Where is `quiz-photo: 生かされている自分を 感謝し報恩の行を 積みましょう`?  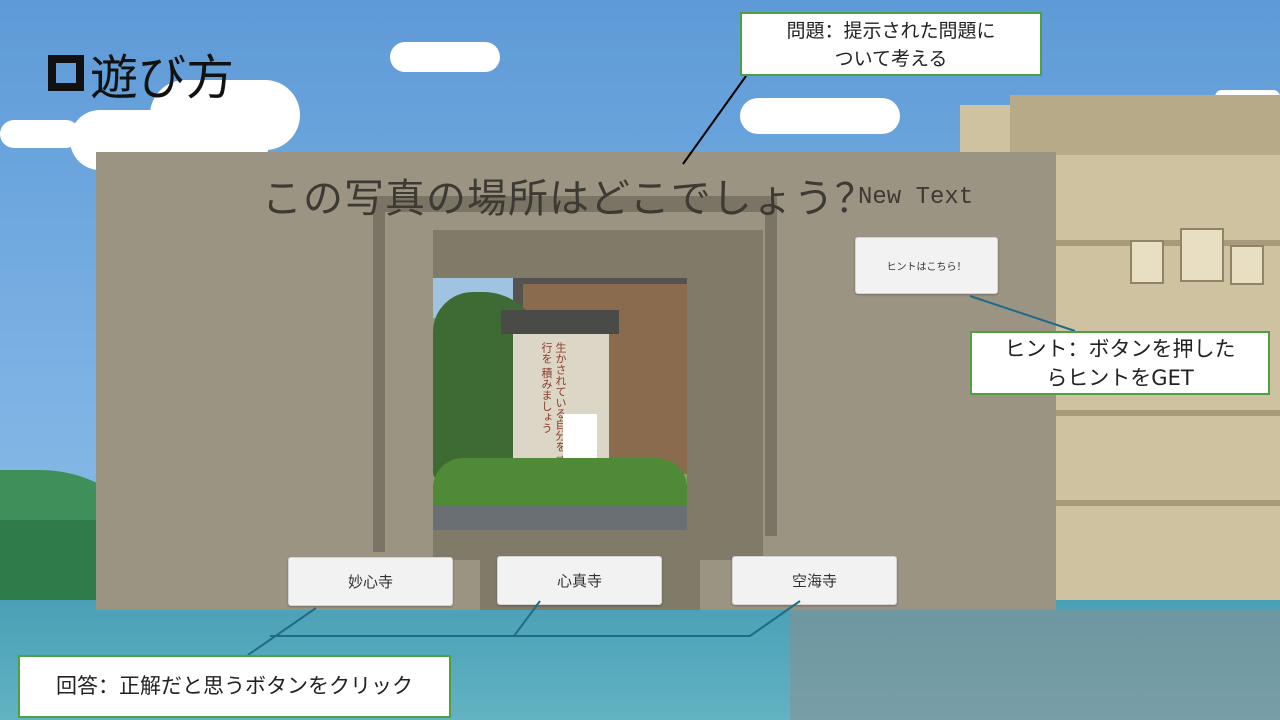
quiz-photo: 生かされている自分を 感謝し報恩の行を 積みましょう is located at coordinates (560, 404).